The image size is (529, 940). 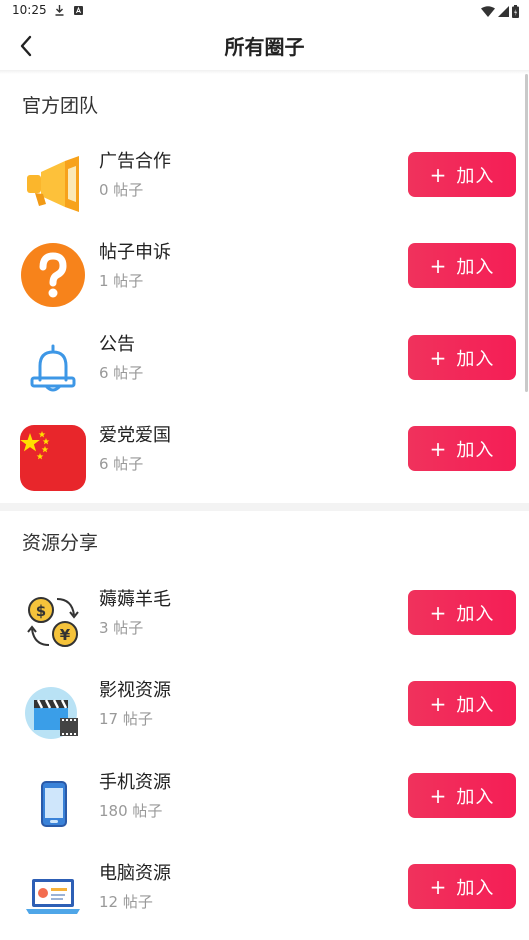 What do you see at coordinates (53, 184) in the screenshot?
I see `megaphone-icon` at bounding box center [53, 184].